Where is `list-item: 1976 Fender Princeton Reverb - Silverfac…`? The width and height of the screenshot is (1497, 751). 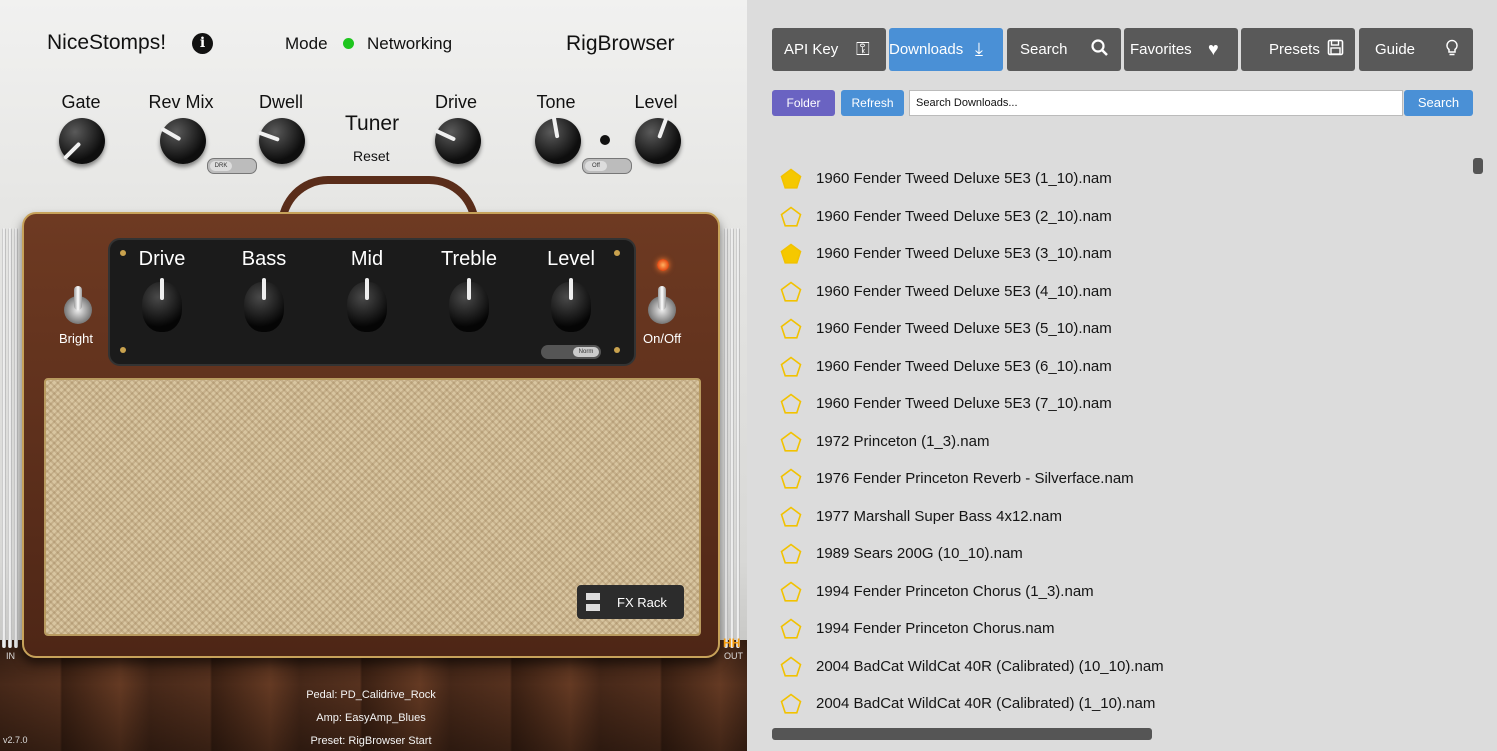 list-item: 1976 Fender Princeton Reverb - Silverfac… is located at coordinates (1117, 478).